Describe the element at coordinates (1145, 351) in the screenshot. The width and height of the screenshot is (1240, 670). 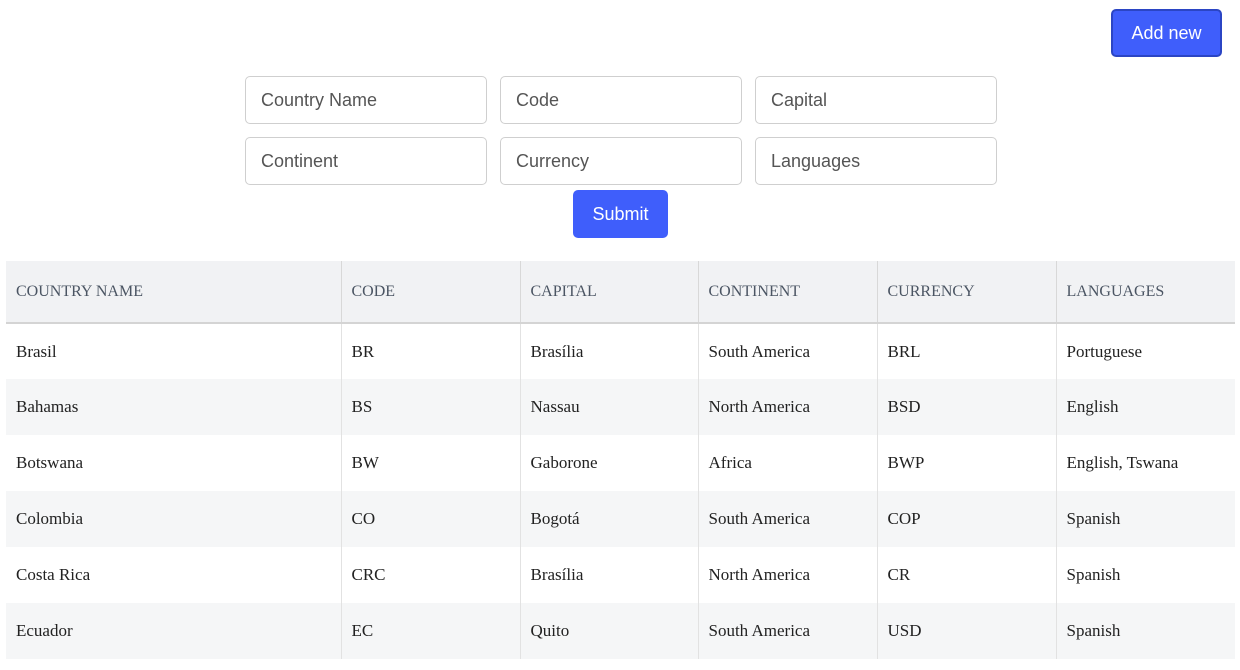
I see `cell-languages: Portuguese` at that location.